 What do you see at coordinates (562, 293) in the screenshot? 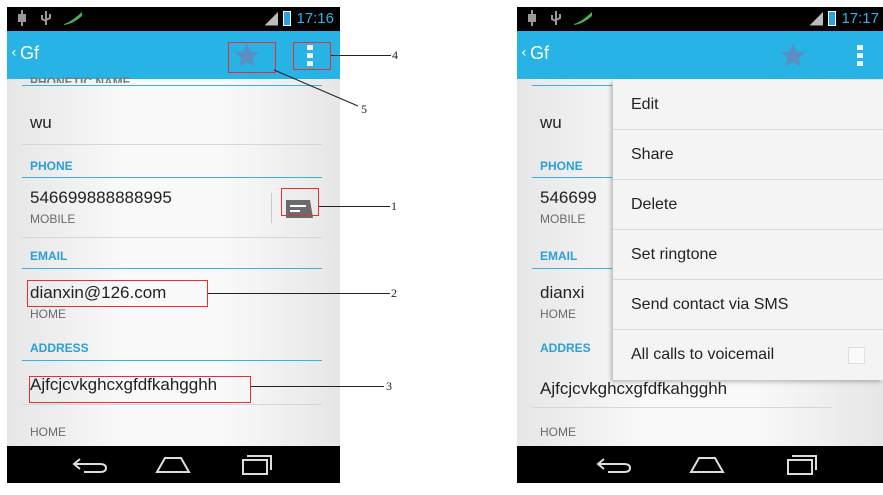
I see `email-partial: dianxi` at bounding box center [562, 293].